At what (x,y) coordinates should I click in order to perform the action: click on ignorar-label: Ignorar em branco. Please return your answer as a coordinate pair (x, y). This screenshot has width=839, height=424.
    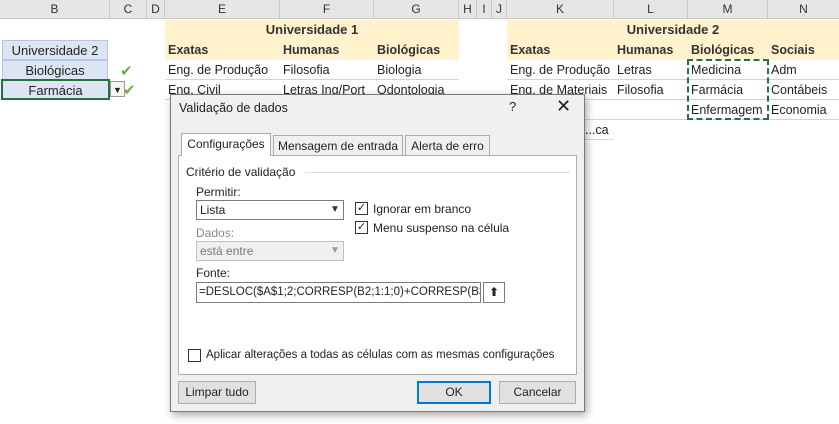
    Looking at the image, I should click on (422, 209).